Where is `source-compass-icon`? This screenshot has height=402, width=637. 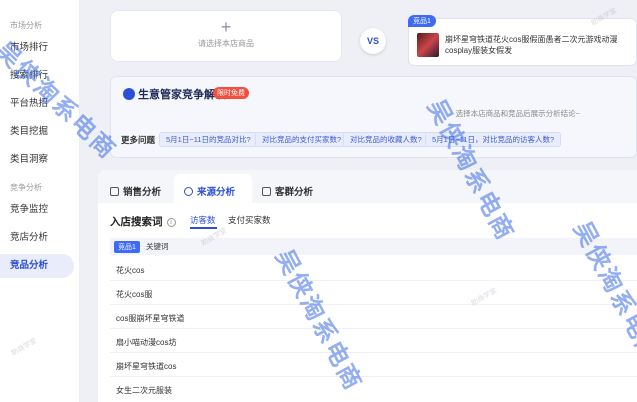
source-compass-icon is located at coordinates (188, 191).